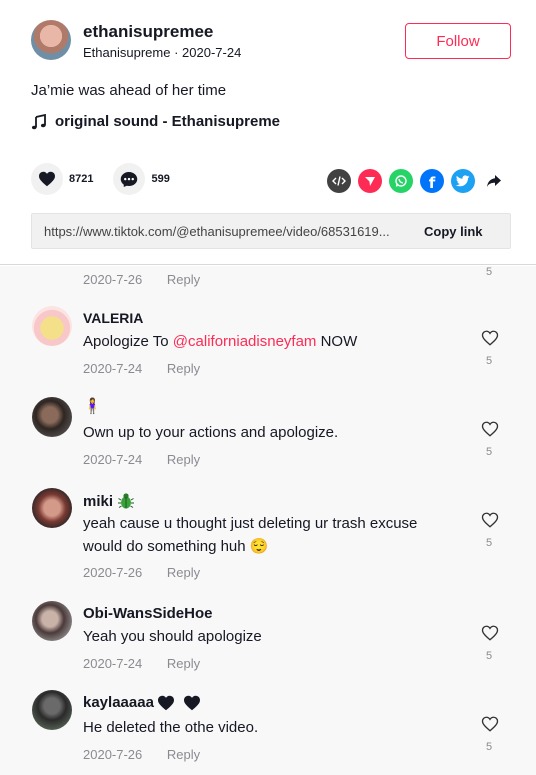  I want to click on comment-text: Own up to your actions and apologize., so click(211, 432).